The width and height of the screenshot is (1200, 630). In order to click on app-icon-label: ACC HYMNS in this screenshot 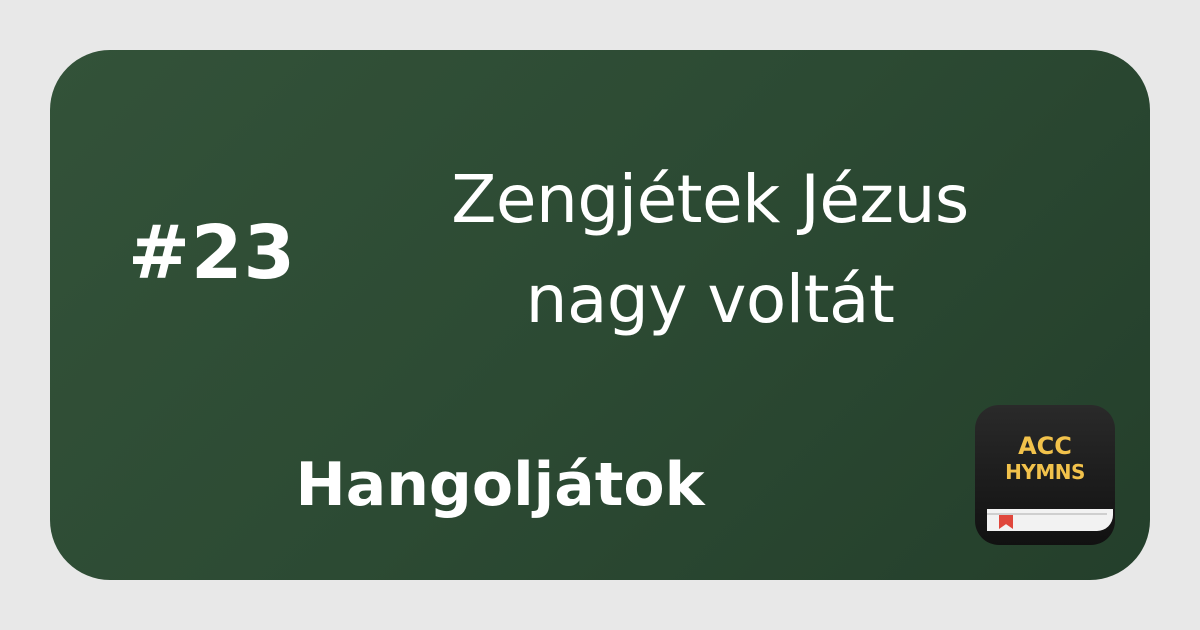, I will do `click(1045, 459)`.